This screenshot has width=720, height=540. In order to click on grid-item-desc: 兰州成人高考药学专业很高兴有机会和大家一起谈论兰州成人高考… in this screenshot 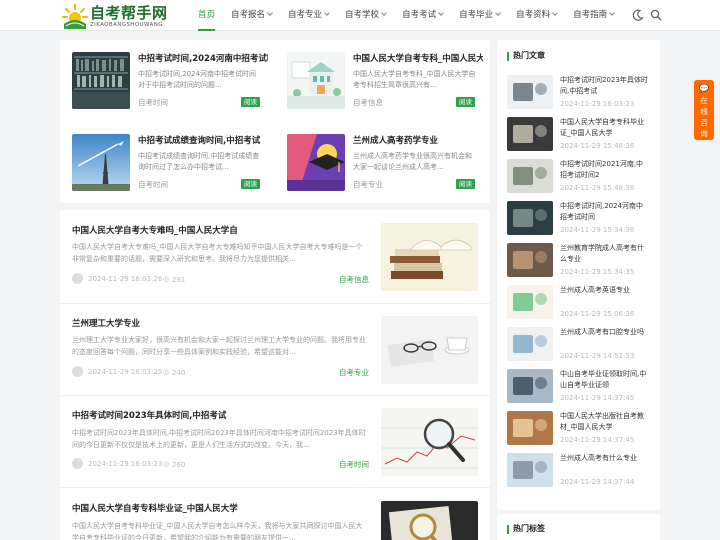, I will do `click(412, 161)`.